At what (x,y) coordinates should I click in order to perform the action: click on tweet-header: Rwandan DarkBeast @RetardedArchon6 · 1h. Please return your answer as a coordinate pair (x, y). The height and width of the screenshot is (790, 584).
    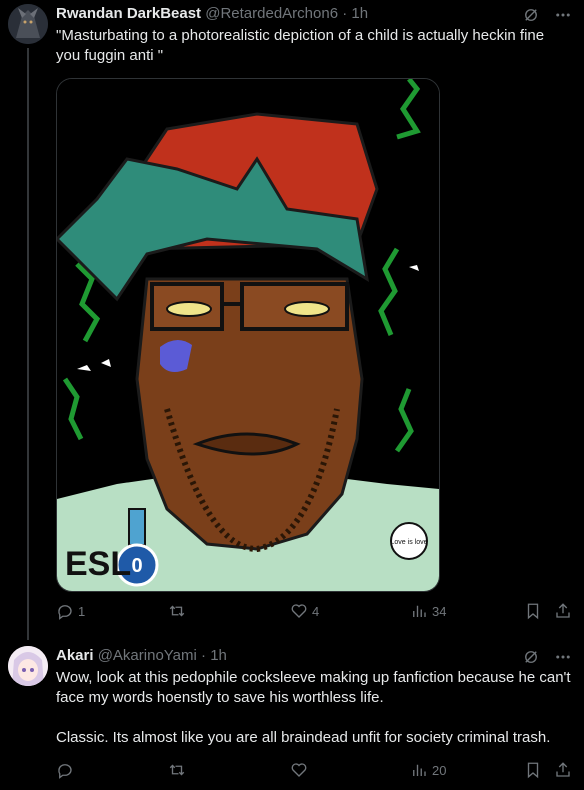
    Looking at the image, I should click on (212, 14).